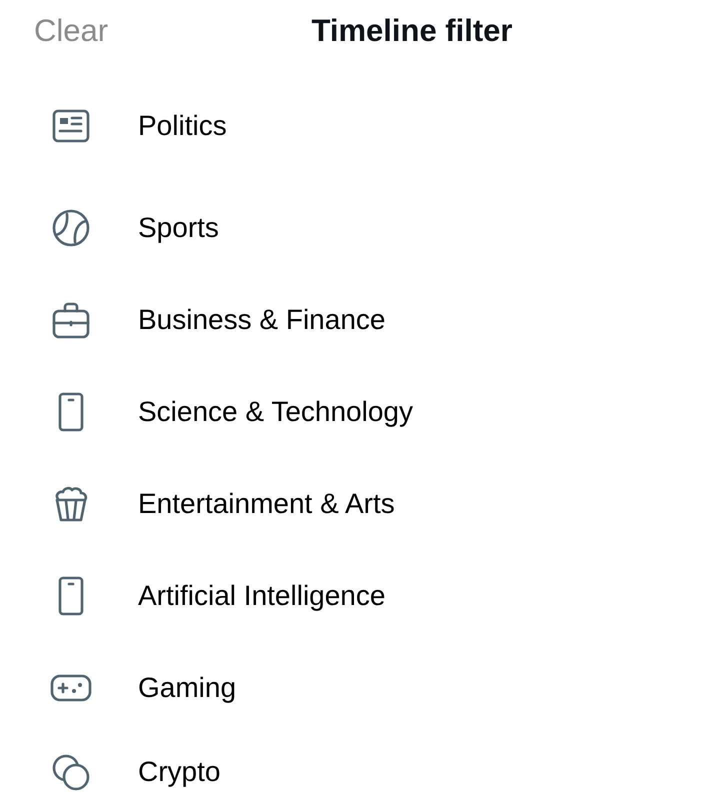 The height and width of the screenshot is (800, 709). I want to click on topic-item: Politics, so click(354, 126).